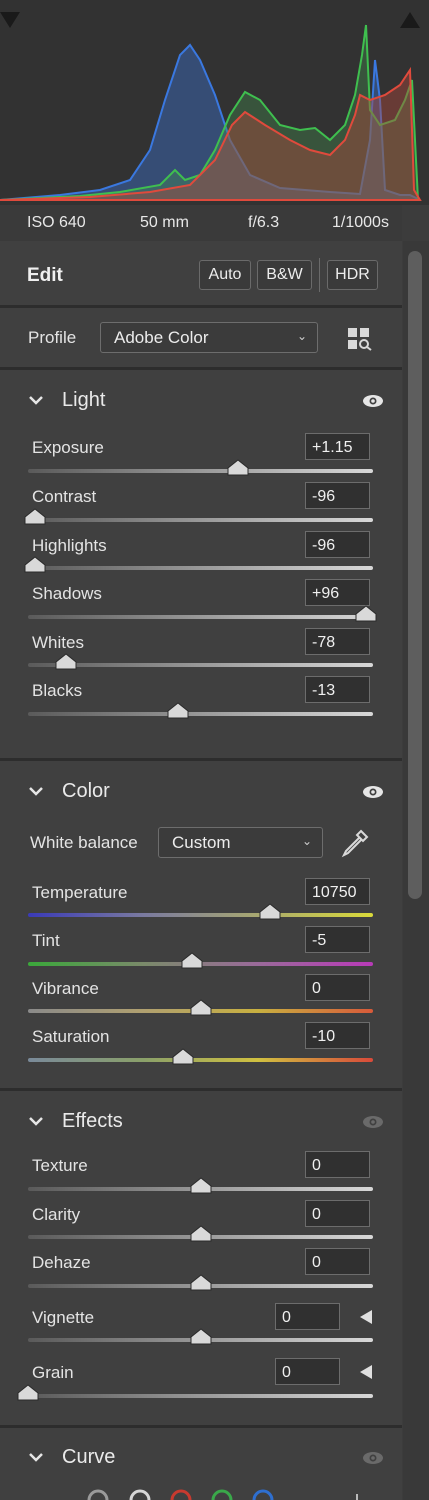 This screenshot has width=429, height=1500. Describe the element at coordinates (337, 939) in the screenshot. I see `tint-value-field: -5` at that location.